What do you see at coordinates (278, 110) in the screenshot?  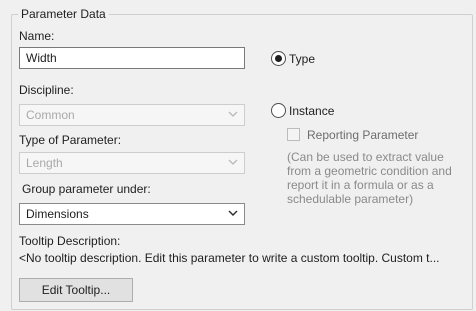 I see `instance-radio` at bounding box center [278, 110].